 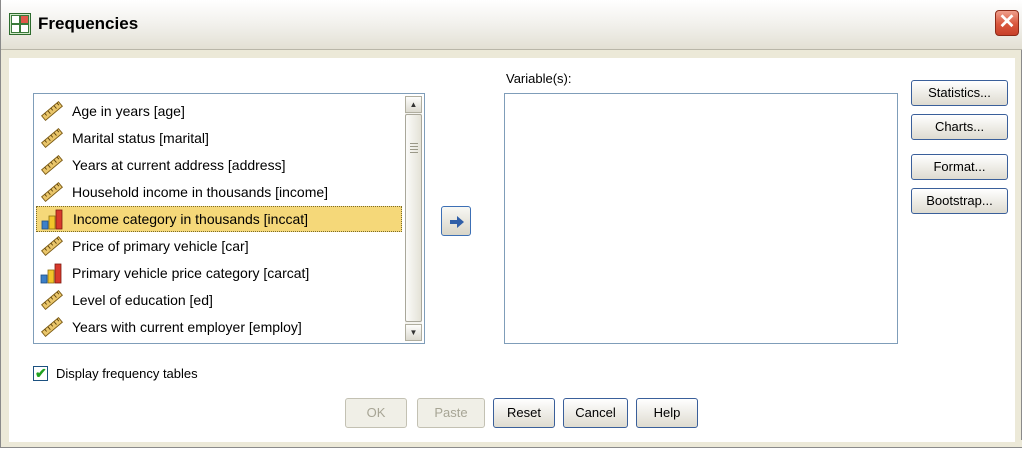 I want to click on move-variable-button, so click(x=456, y=221).